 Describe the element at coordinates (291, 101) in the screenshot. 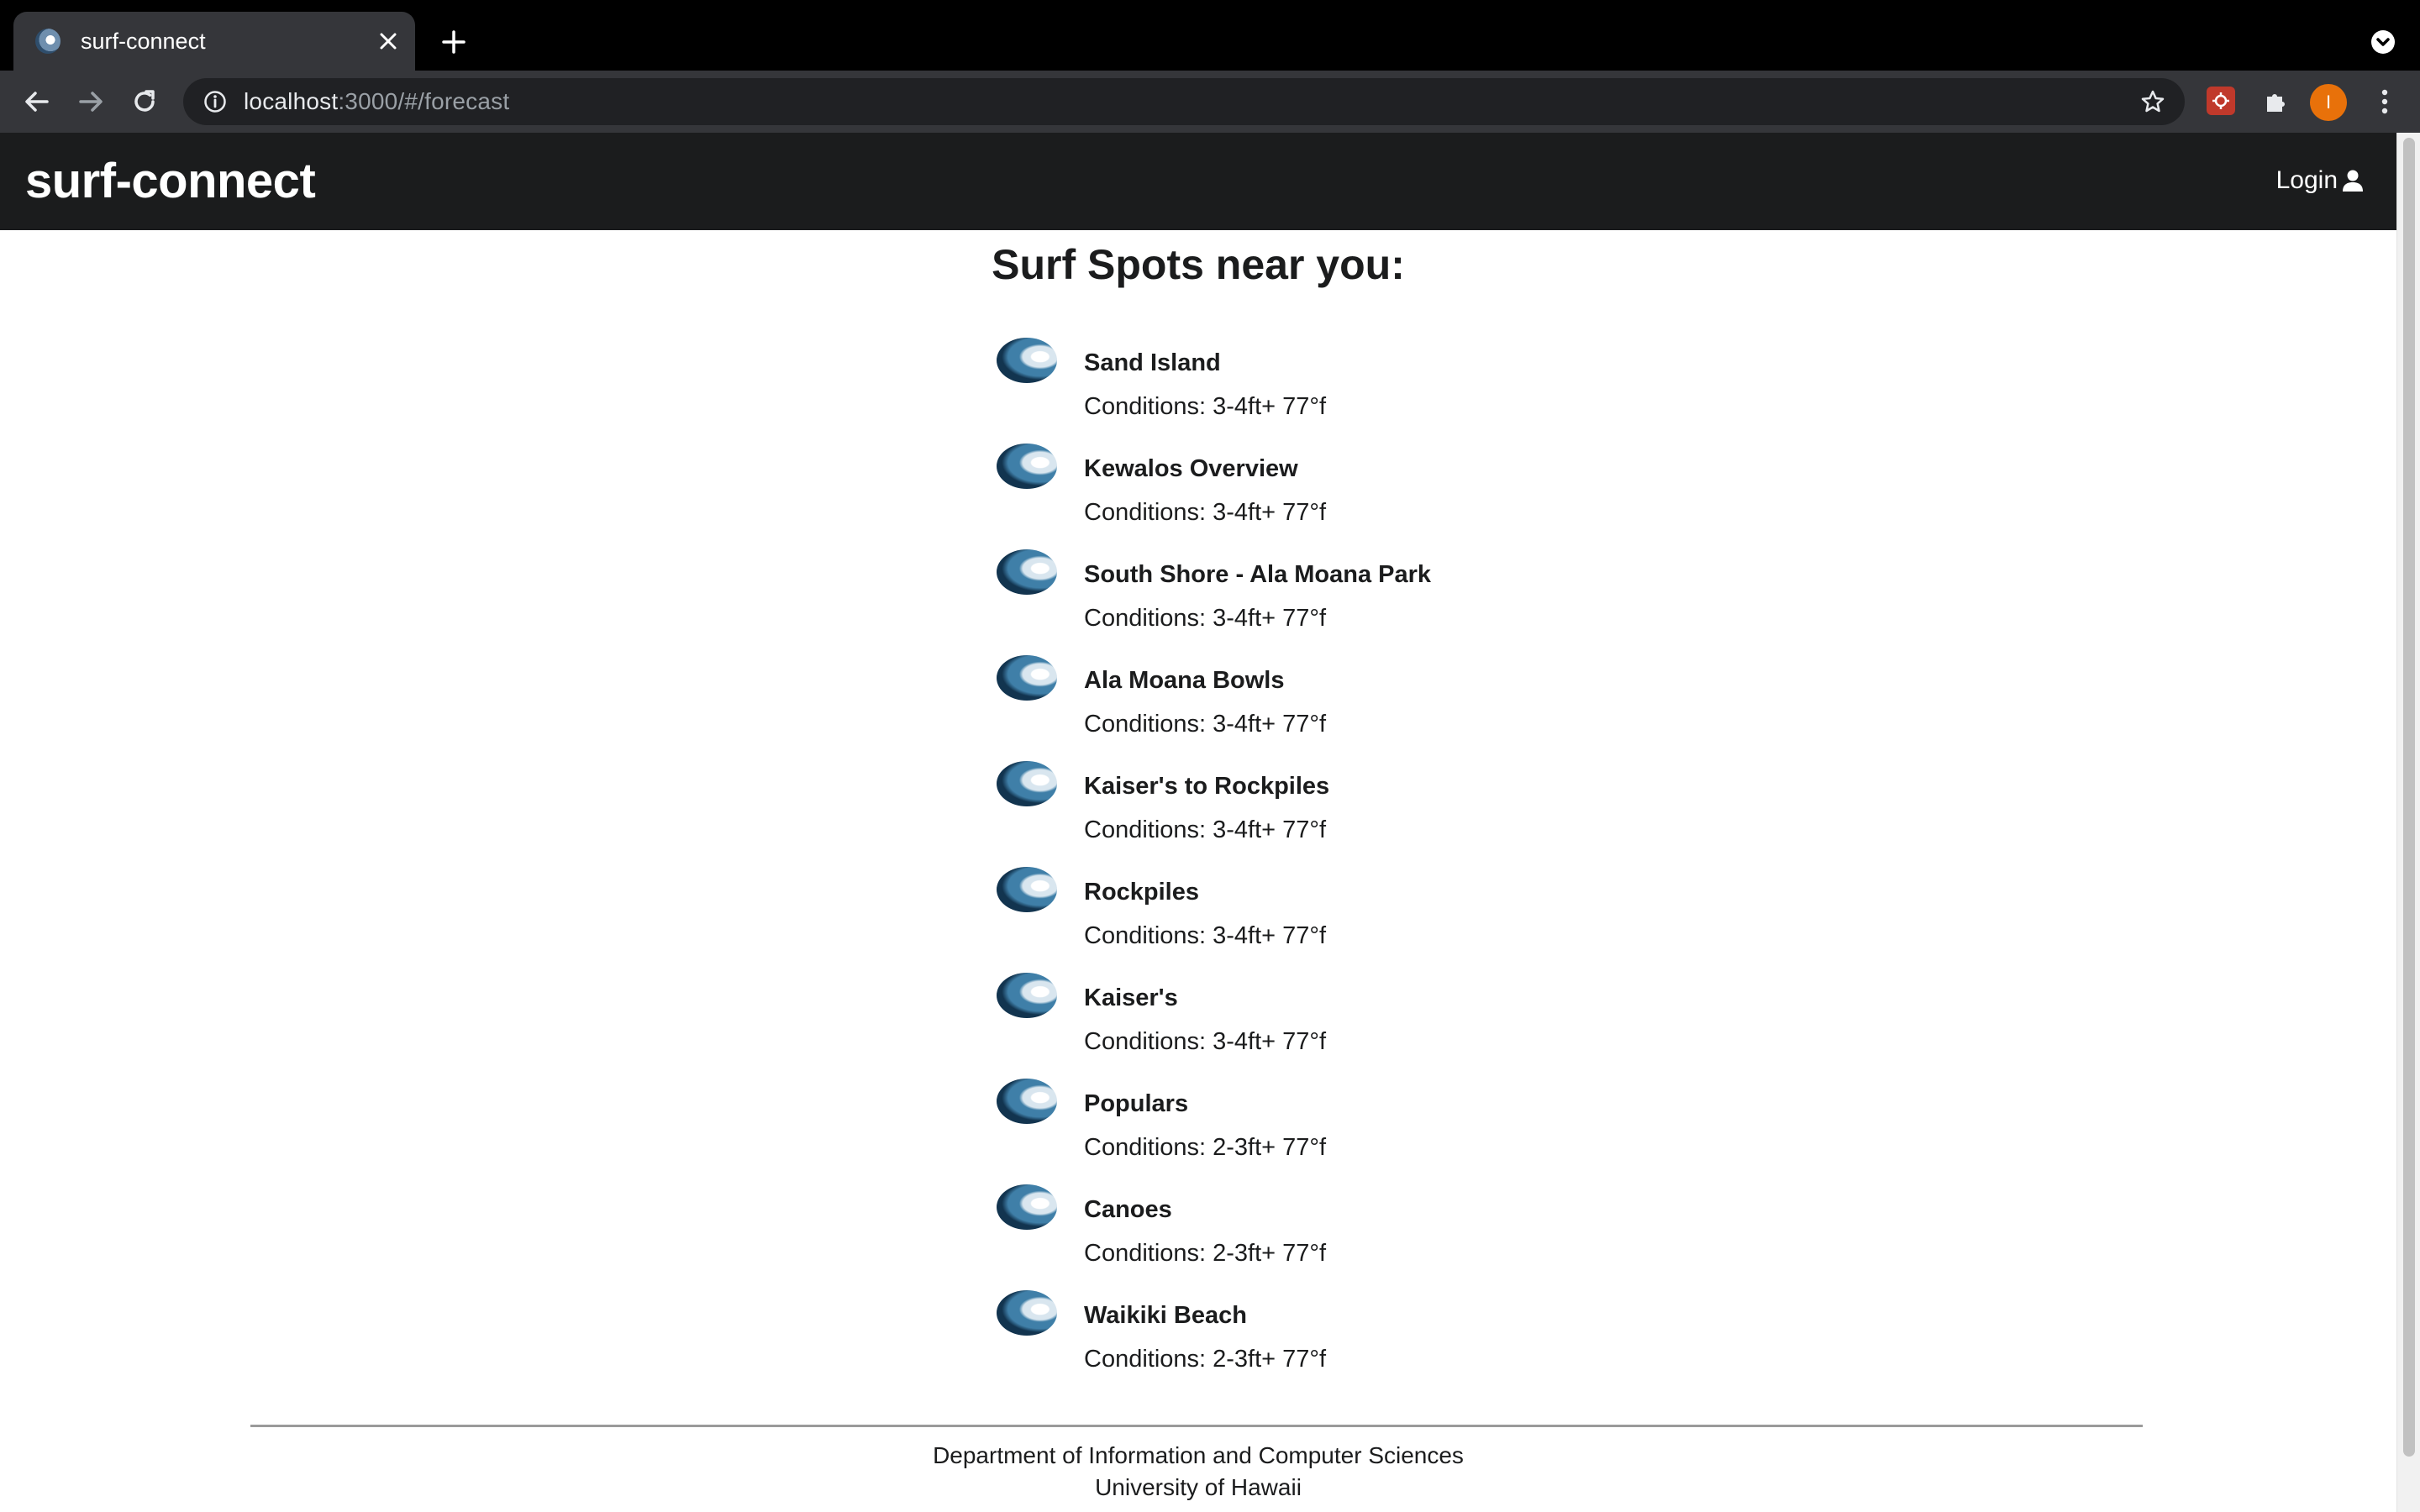

I see `url-host: localhost` at that location.